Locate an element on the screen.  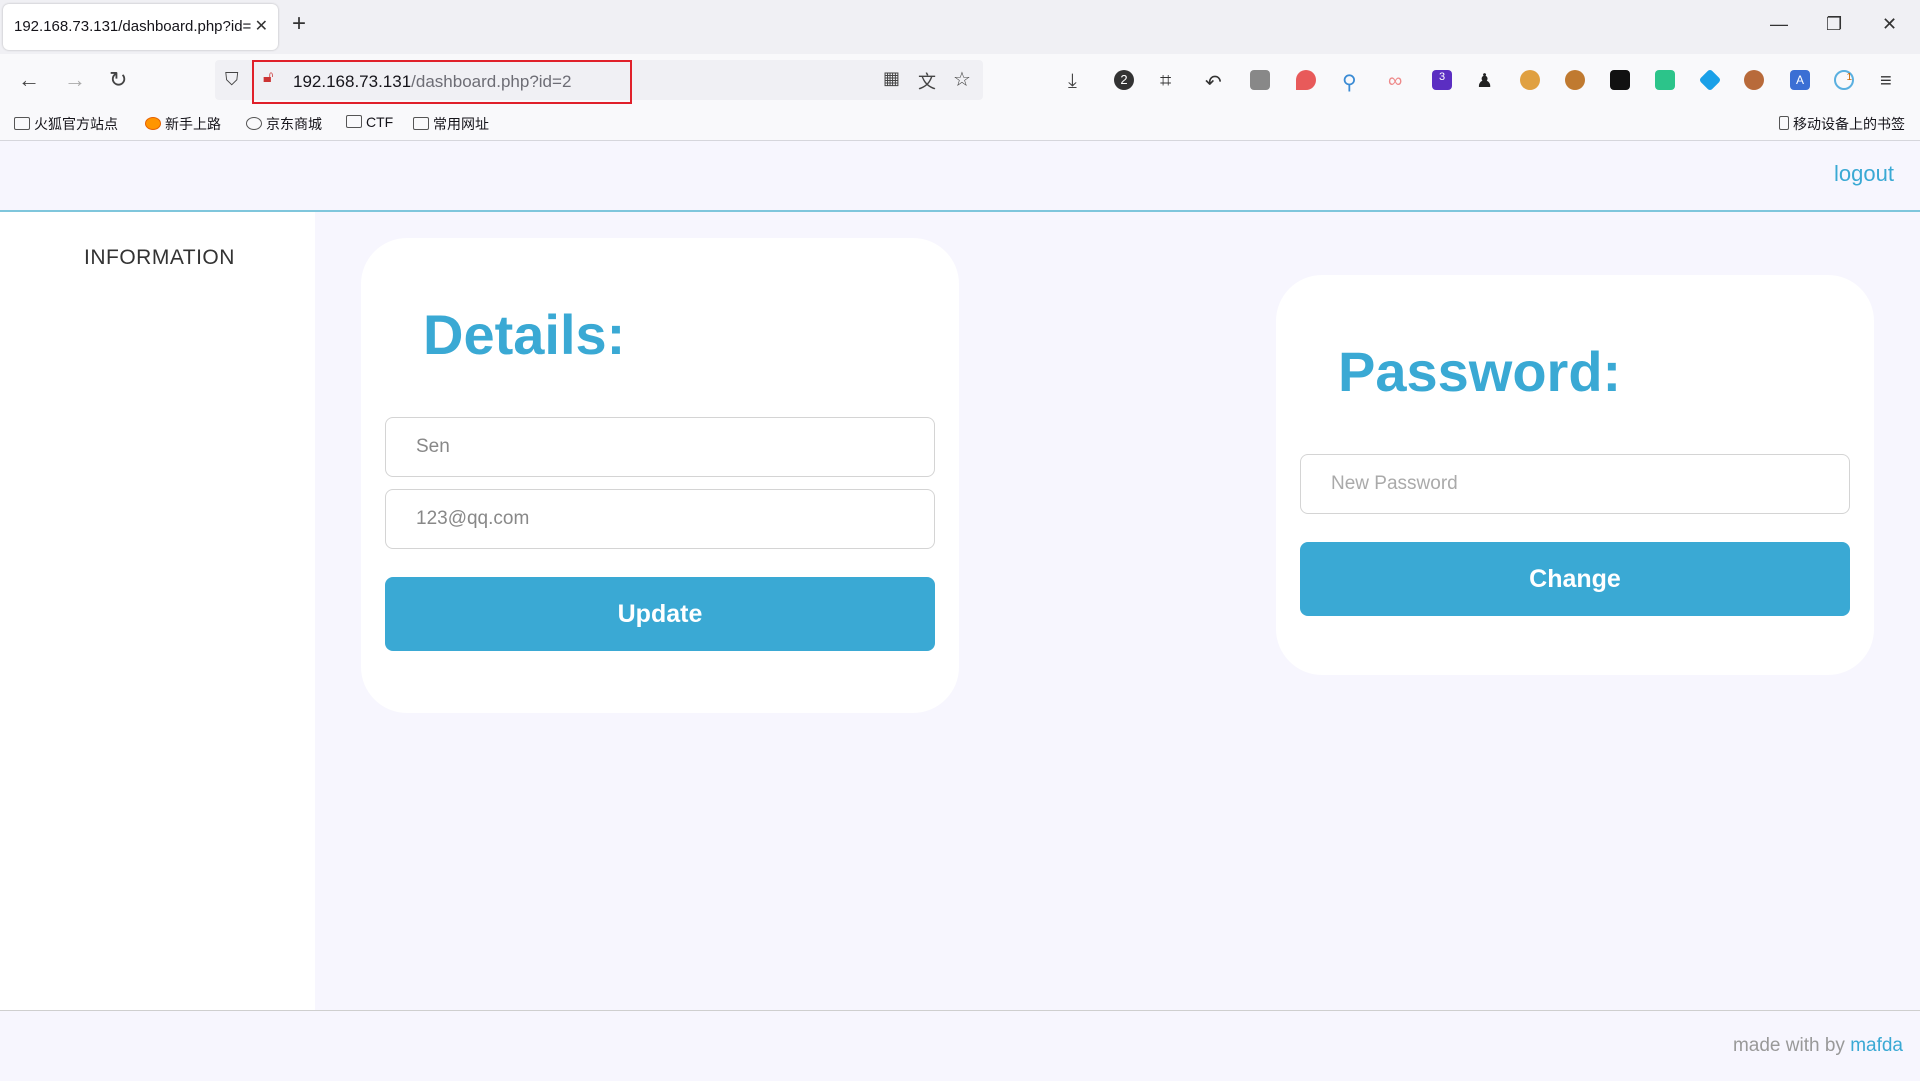
back-icon: ← is located at coordinates (29, 80).